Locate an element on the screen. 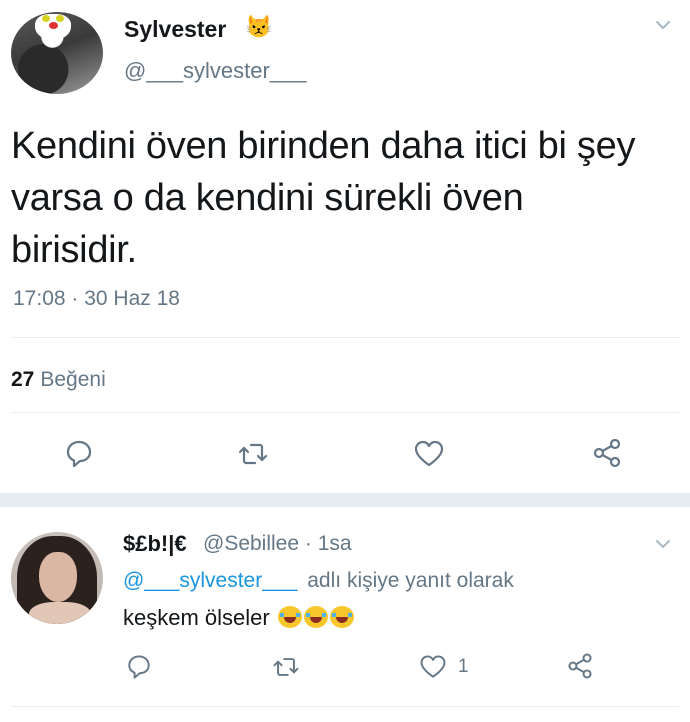 This screenshot has height=722, width=690. user-handle-time: @Sebillee · 1sa is located at coordinates (277, 544).